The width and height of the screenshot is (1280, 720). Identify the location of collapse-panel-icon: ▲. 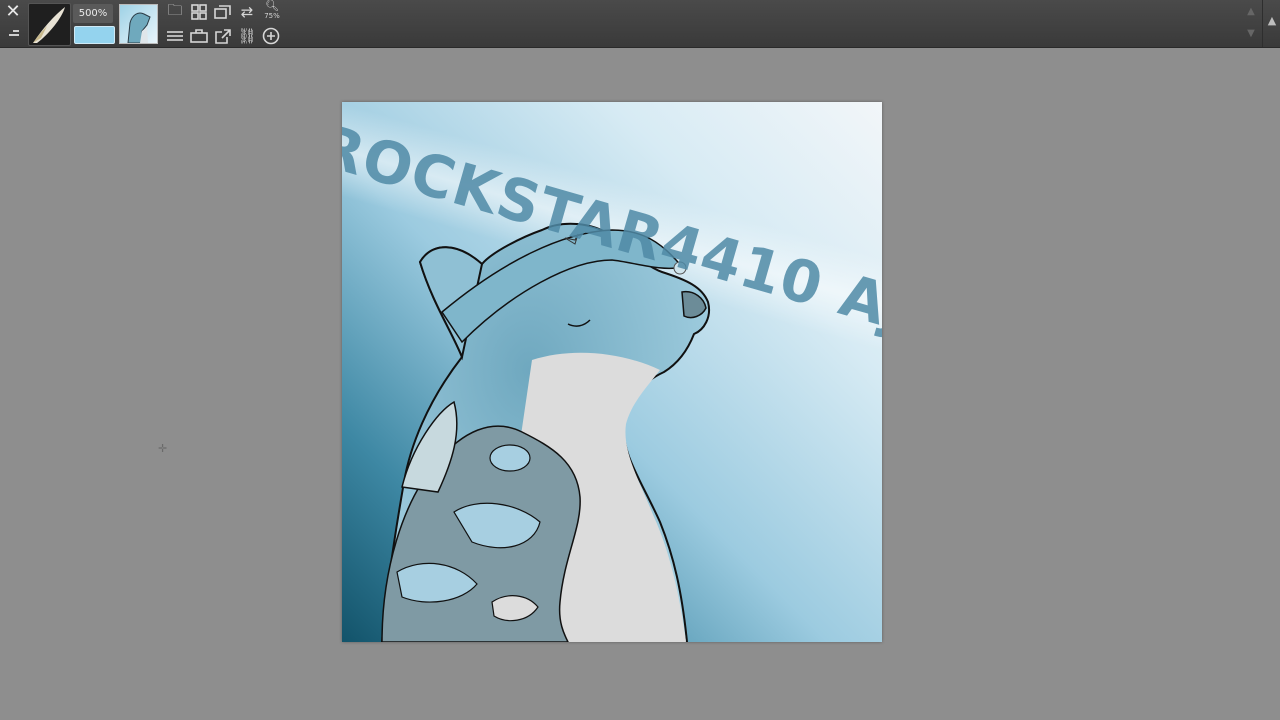
(1272, 21).